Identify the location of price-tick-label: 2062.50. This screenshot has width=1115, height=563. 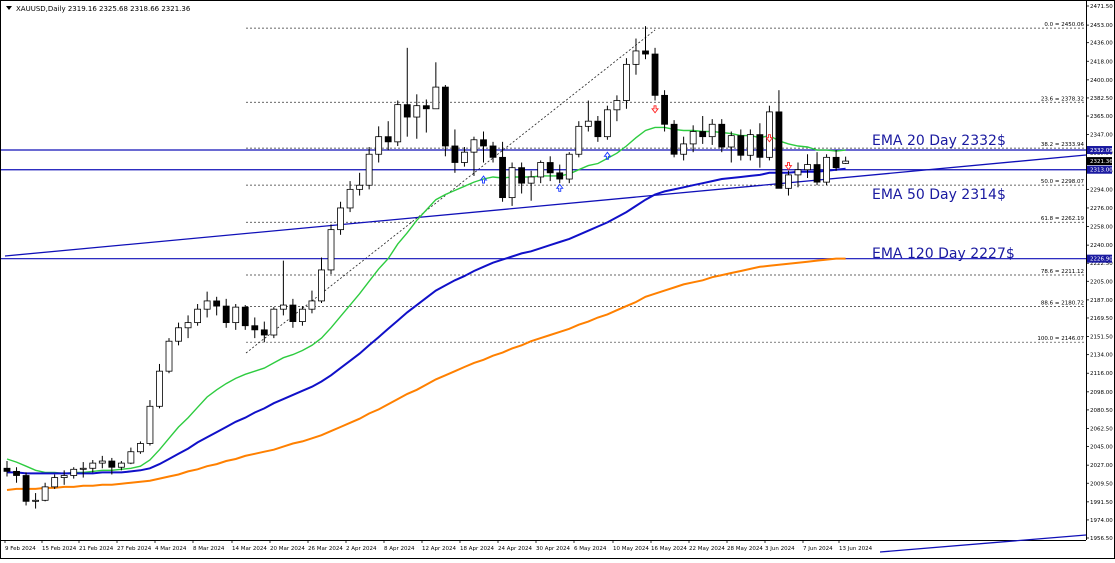
(1101, 430).